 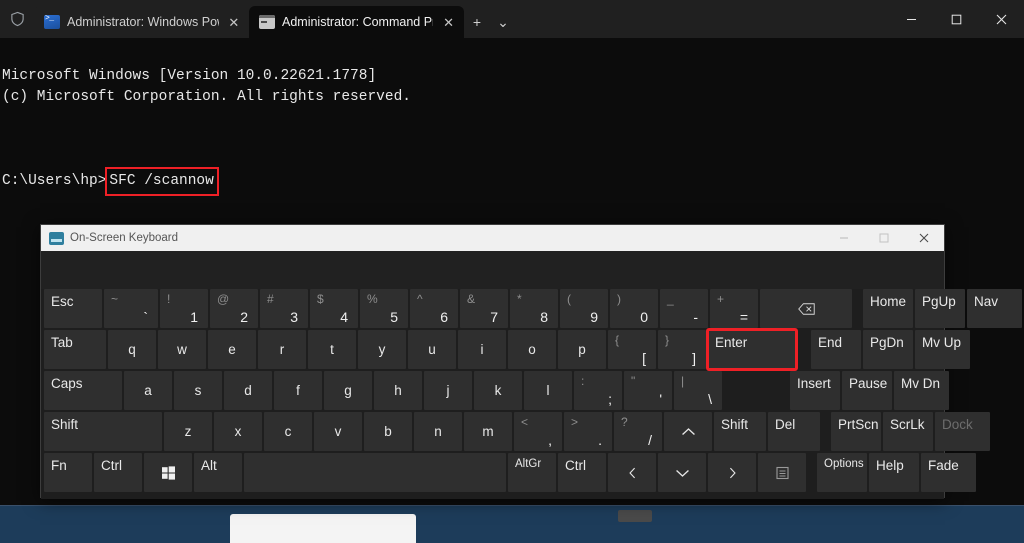 What do you see at coordinates (103, 431) in the screenshot?
I see `key-shift-left: Shift` at bounding box center [103, 431].